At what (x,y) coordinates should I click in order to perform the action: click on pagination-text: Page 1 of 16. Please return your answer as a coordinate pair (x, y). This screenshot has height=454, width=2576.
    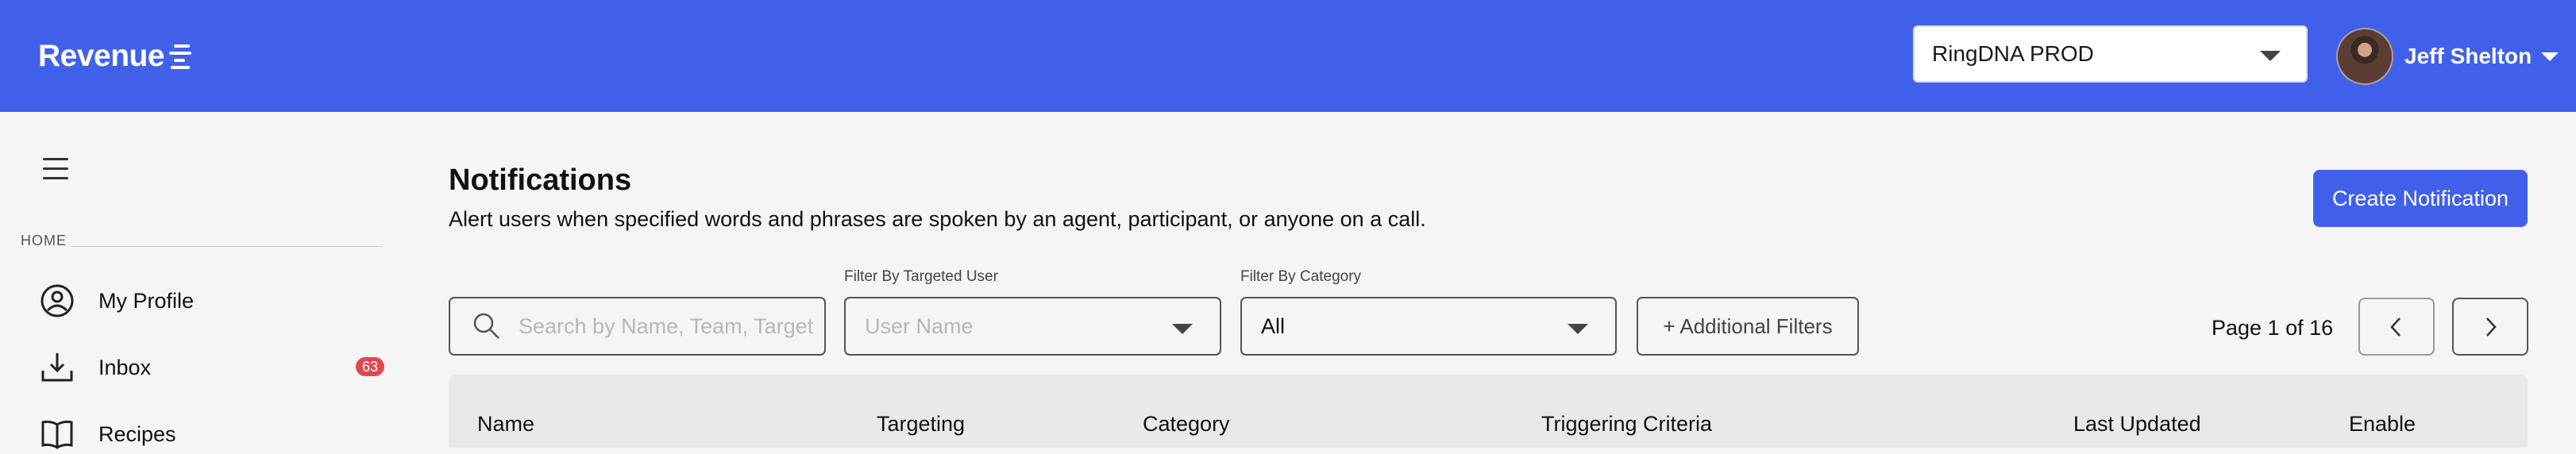
    Looking at the image, I should click on (2273, 328).